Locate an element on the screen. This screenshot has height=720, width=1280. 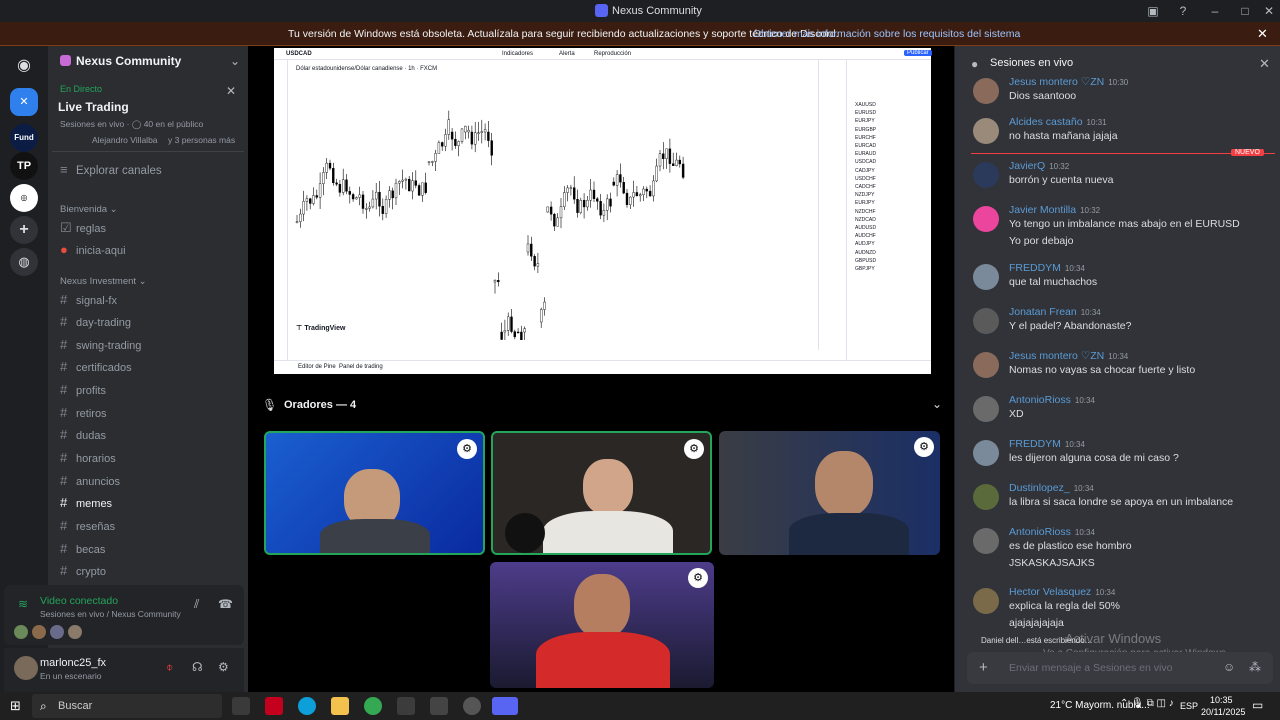
message-author: Dustinlopez_ 10:34 is located at coordinates (1051, 488).